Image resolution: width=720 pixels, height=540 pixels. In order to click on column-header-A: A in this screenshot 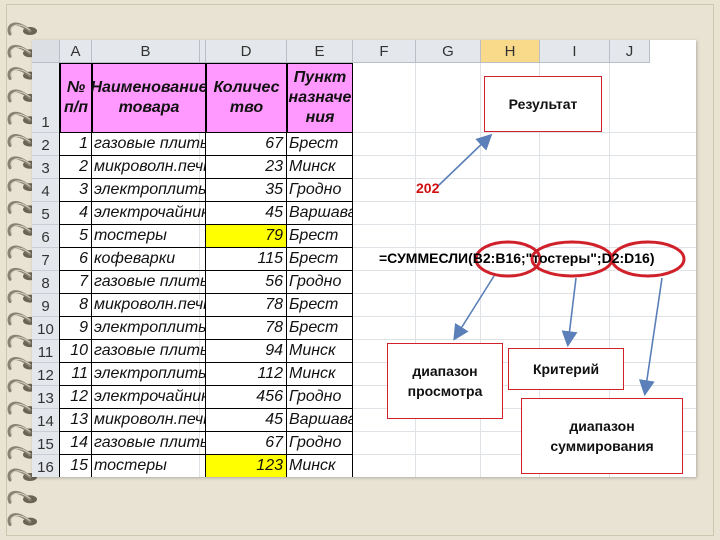, I will do `click(76, 51)`.